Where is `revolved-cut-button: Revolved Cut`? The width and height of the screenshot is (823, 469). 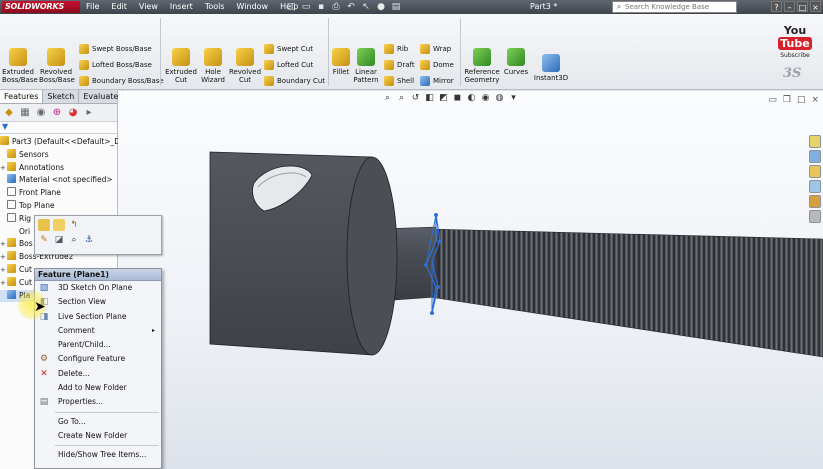 revolved-cut-button: Revolved Cut is located at coordinates (245, 66).